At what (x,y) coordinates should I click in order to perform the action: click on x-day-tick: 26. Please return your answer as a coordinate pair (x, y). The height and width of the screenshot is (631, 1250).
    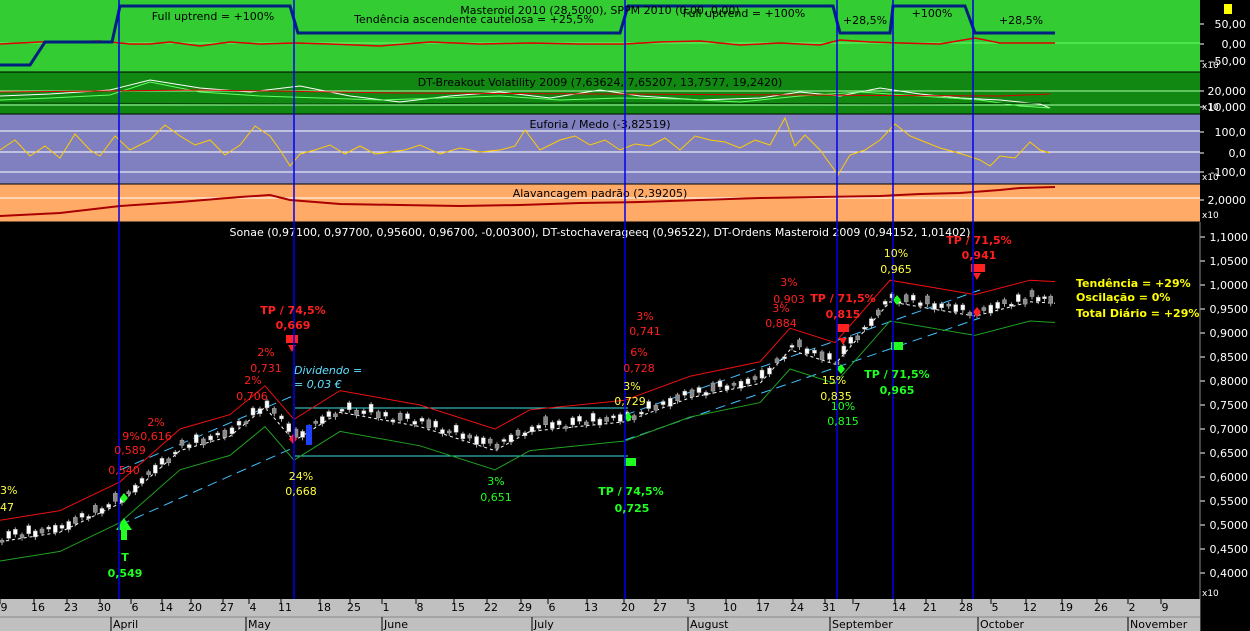
    Looking at the image, I should click on (1101, 607).